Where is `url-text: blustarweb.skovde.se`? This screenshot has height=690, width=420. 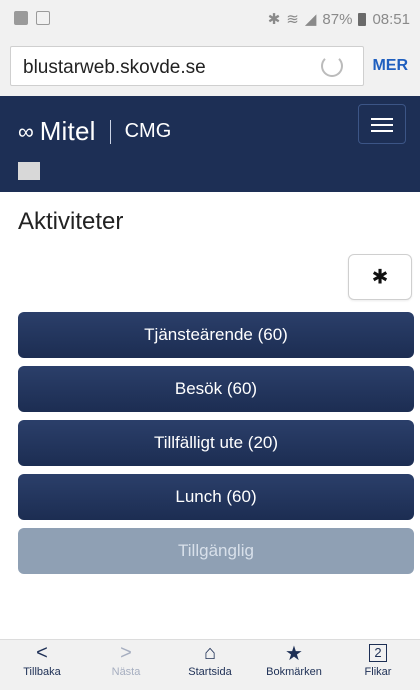 url-text: blustarweb.skovde.se is located at coordinates (114, 68).